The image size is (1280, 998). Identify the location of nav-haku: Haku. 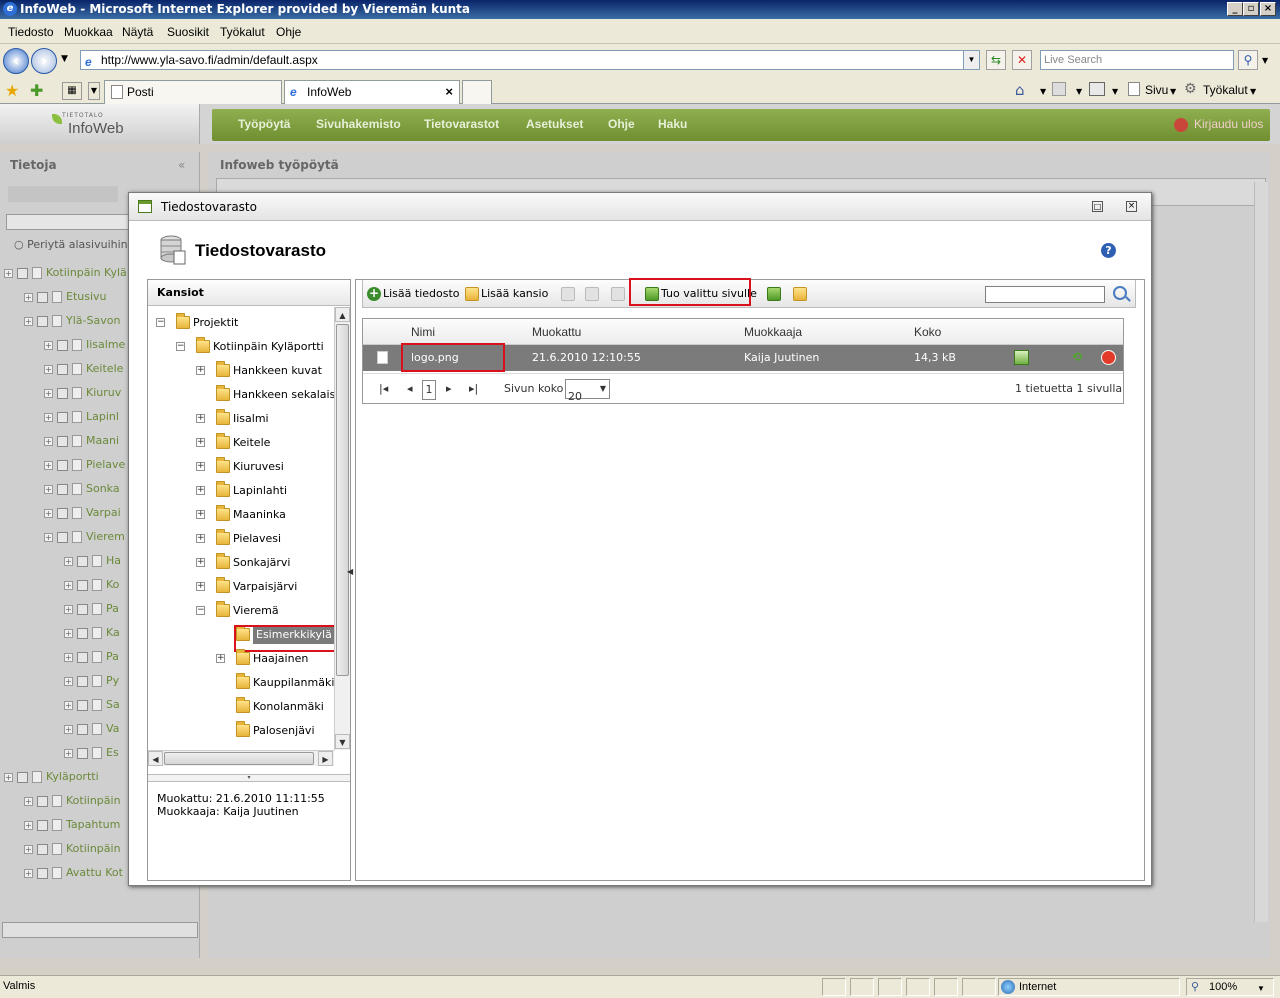
(672, 124).